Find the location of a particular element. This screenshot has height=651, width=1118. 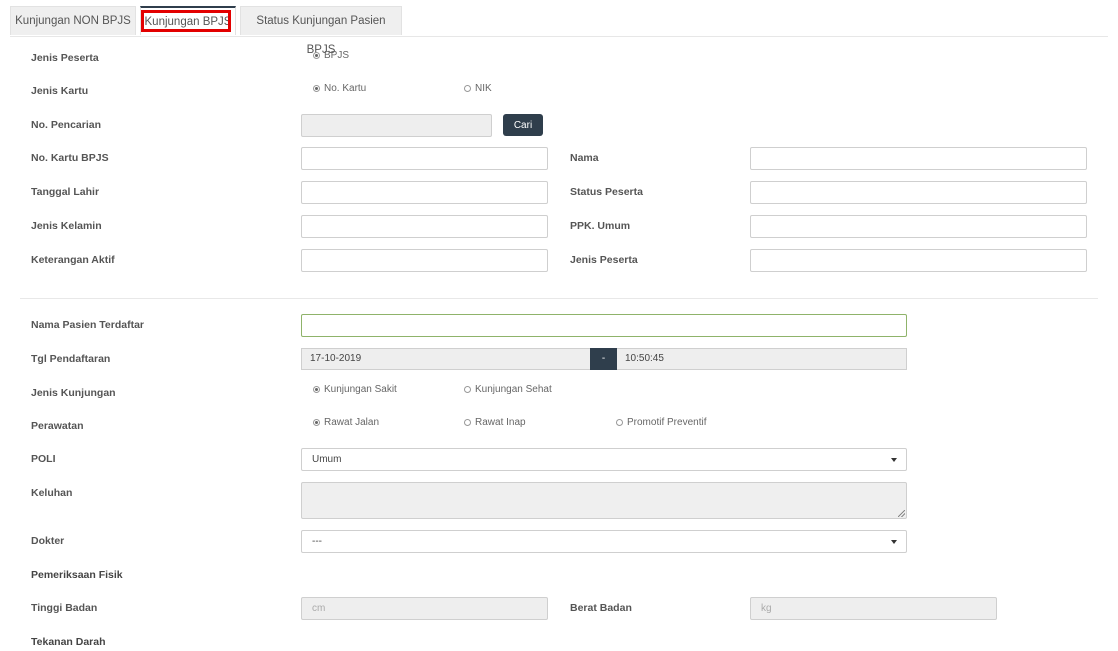

berat-badan-input is located at coordinates (873, 608).